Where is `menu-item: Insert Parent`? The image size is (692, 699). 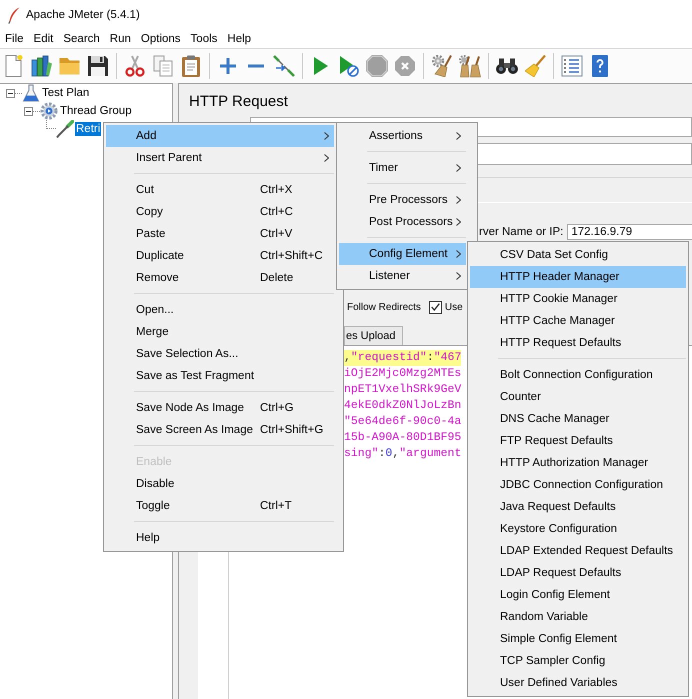
menu-item: Insert Parent is located at coordinates (220, 158).